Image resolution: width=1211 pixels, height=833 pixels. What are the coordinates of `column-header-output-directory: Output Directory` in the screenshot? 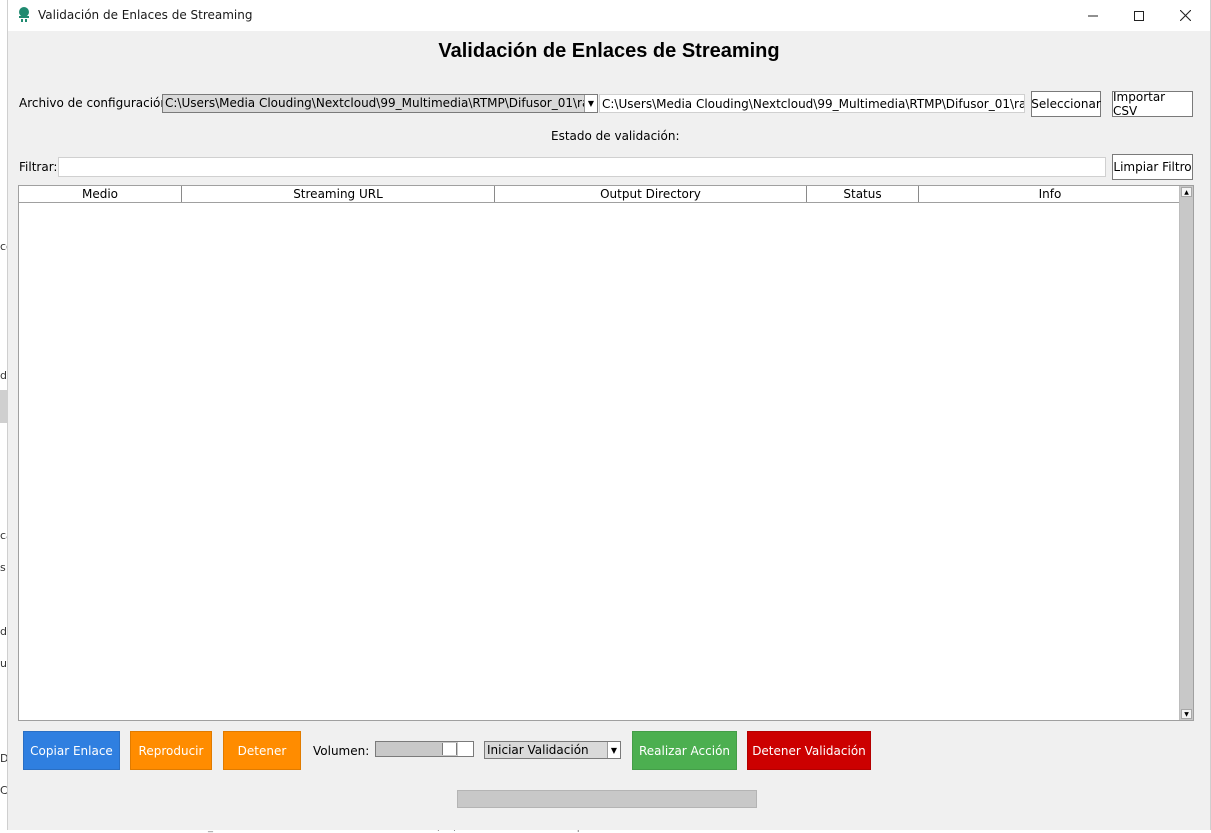 It's located at (651, 194).